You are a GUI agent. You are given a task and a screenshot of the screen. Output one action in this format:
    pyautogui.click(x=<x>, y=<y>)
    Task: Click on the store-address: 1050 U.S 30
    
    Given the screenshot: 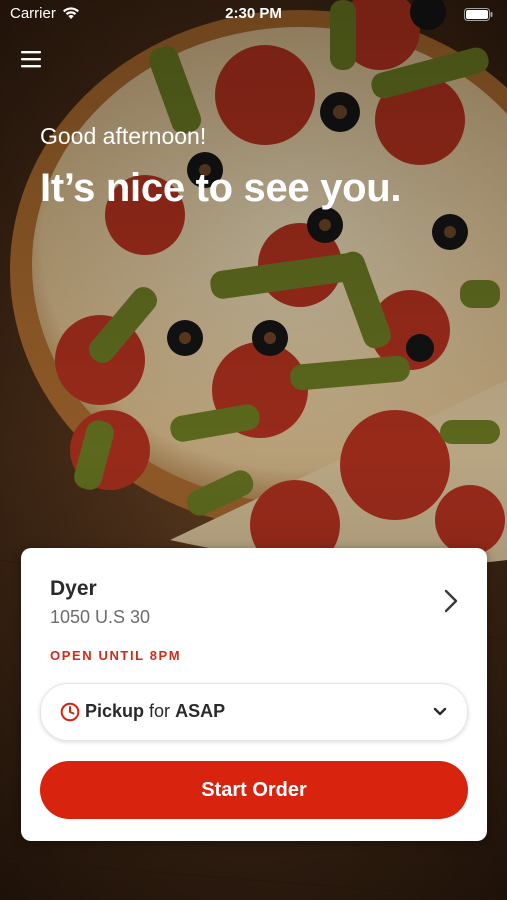 What is the action you would take?
    pyautogui.click(x=100, y=617)
    